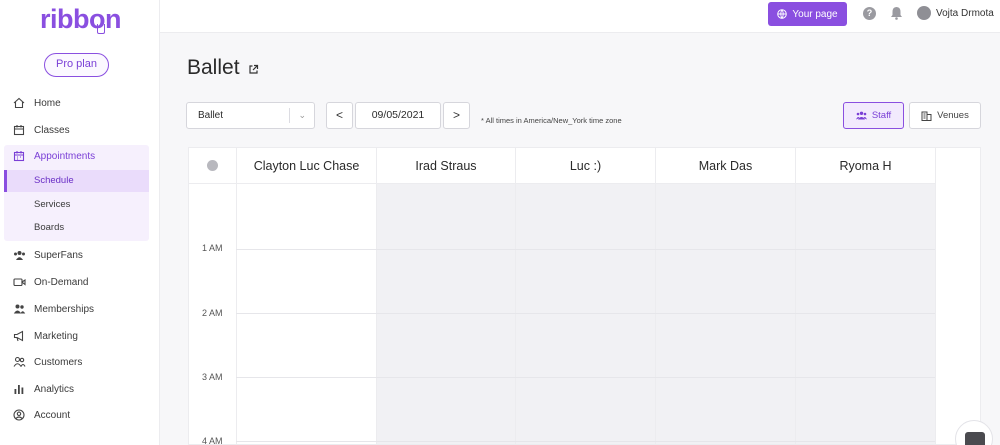 The image size is (1000, 445). Describe the element at coordinates (47, 103) in the screenshot. I see `sidebar-item-label: Home` at that location.